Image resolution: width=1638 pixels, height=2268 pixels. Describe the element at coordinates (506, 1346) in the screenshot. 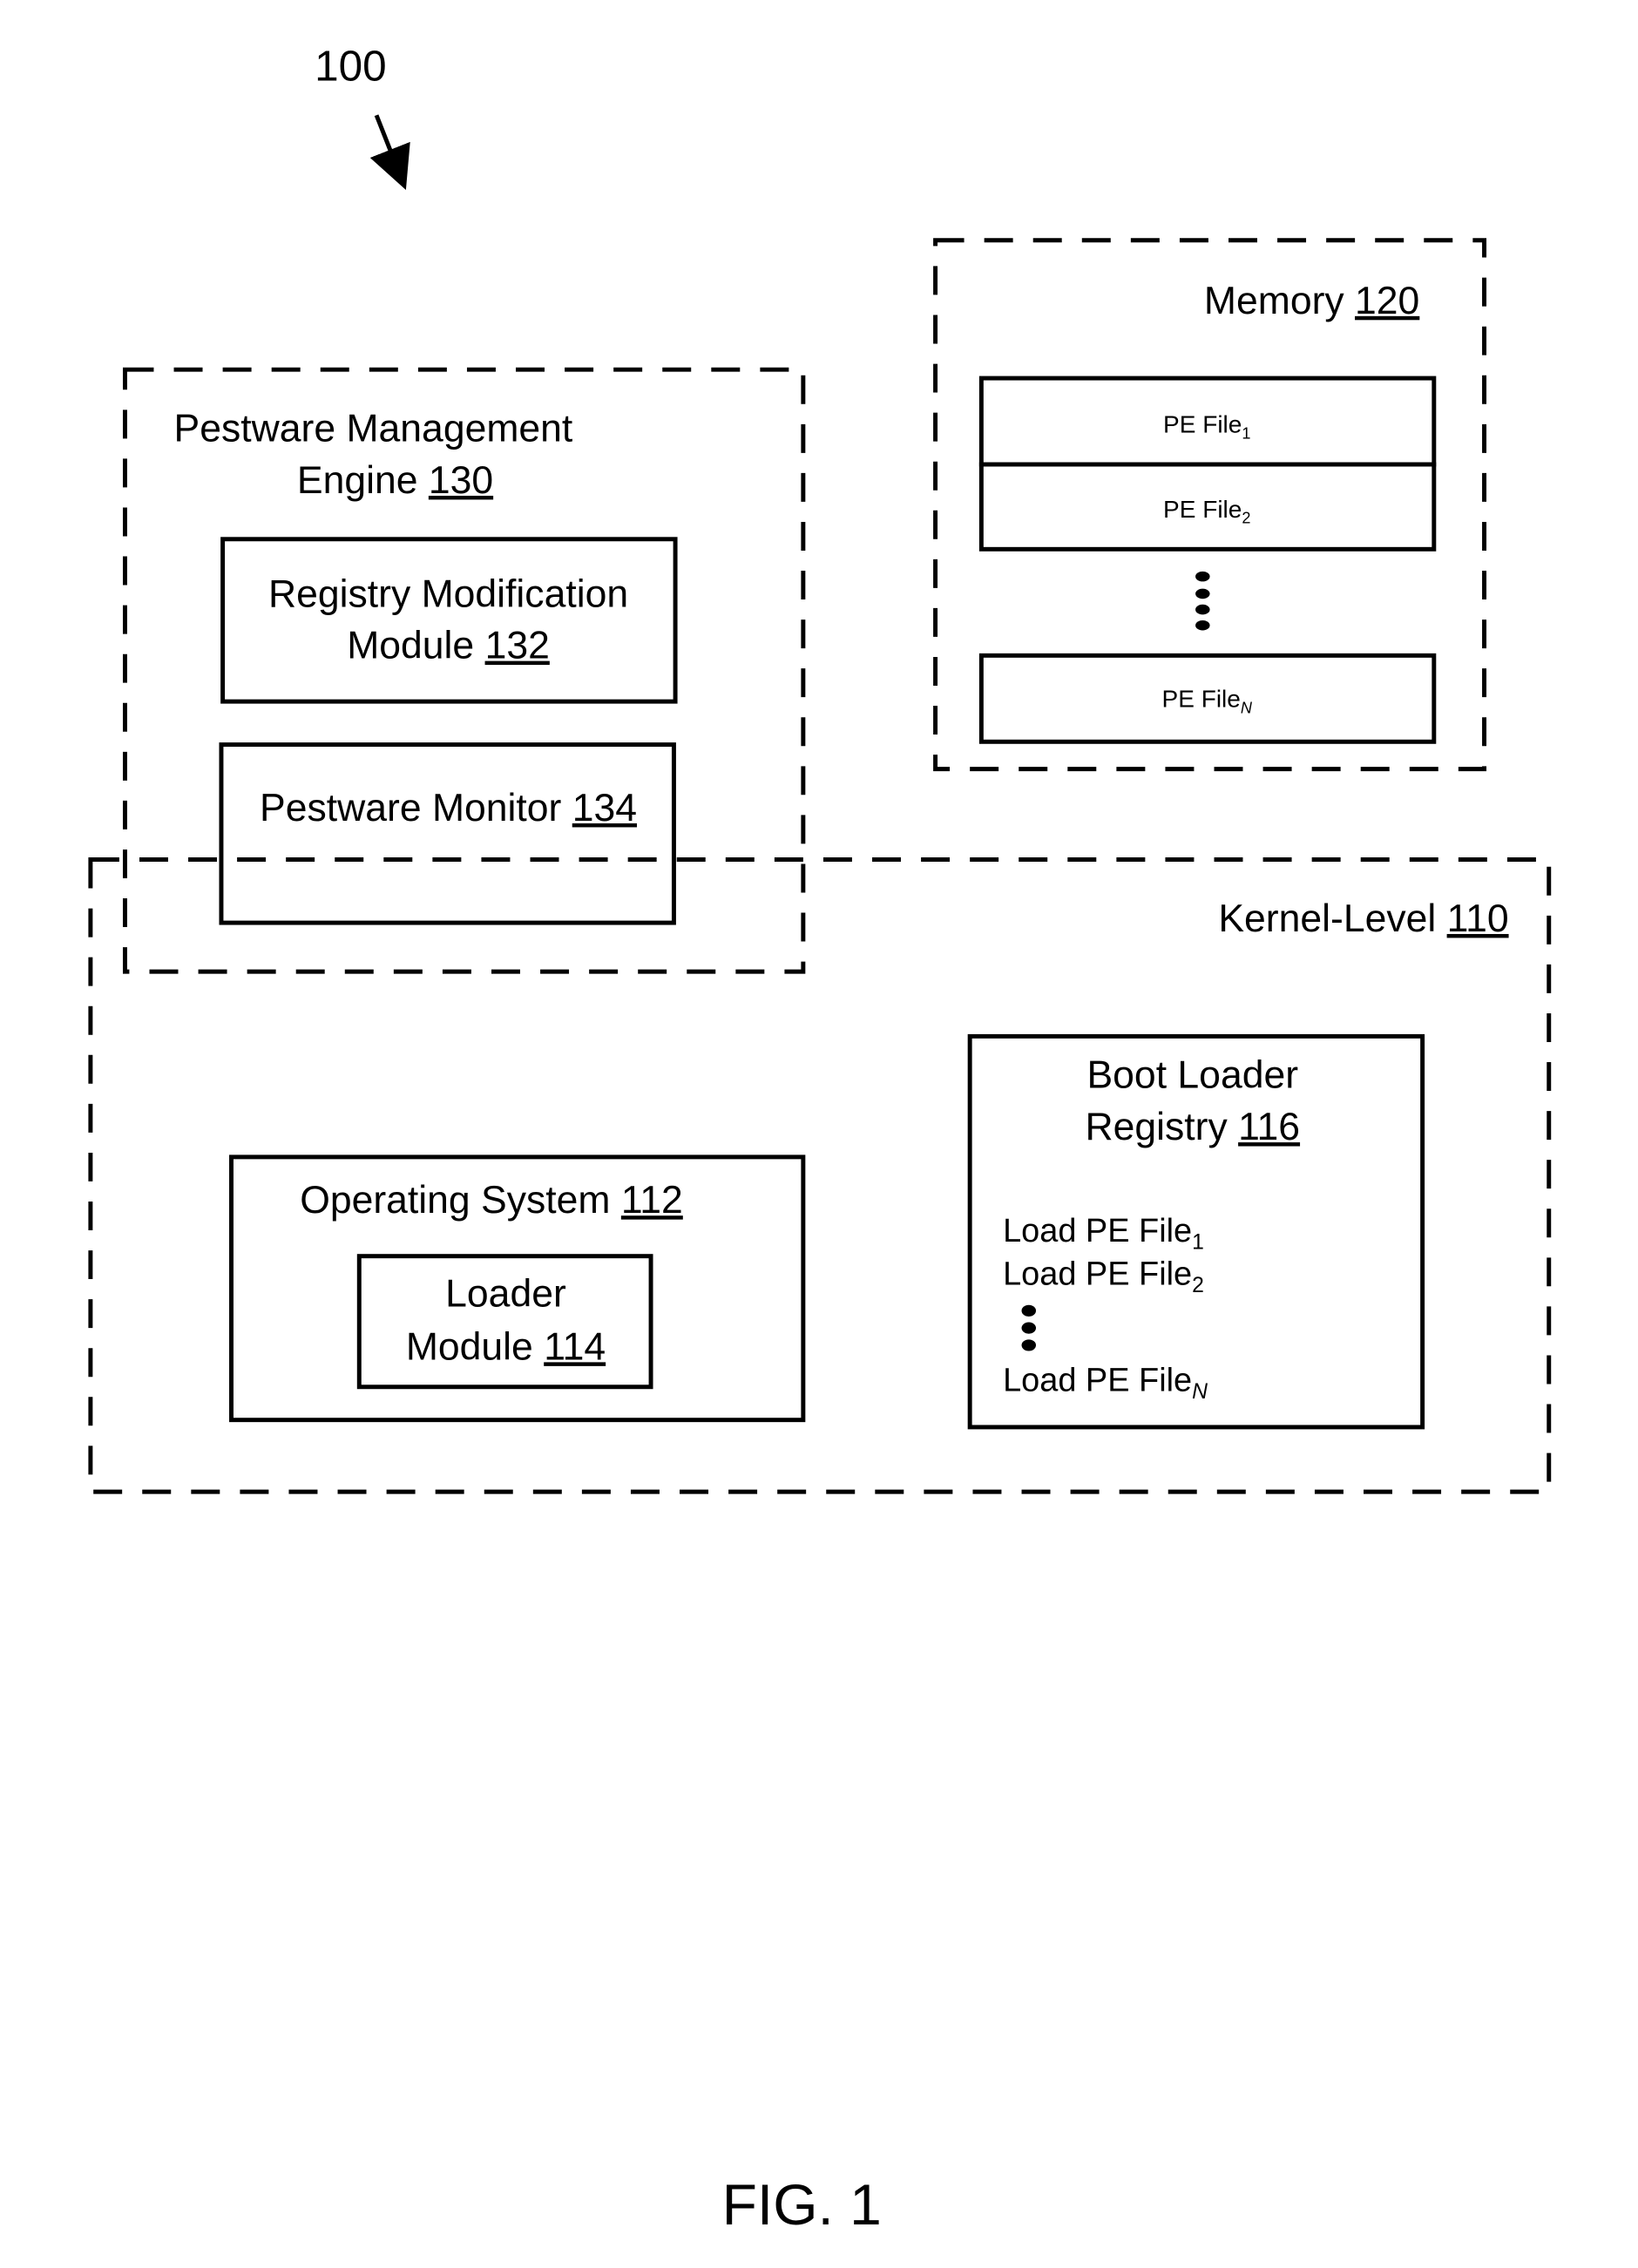

I see `loader-module-line2: Module 114` at that location.